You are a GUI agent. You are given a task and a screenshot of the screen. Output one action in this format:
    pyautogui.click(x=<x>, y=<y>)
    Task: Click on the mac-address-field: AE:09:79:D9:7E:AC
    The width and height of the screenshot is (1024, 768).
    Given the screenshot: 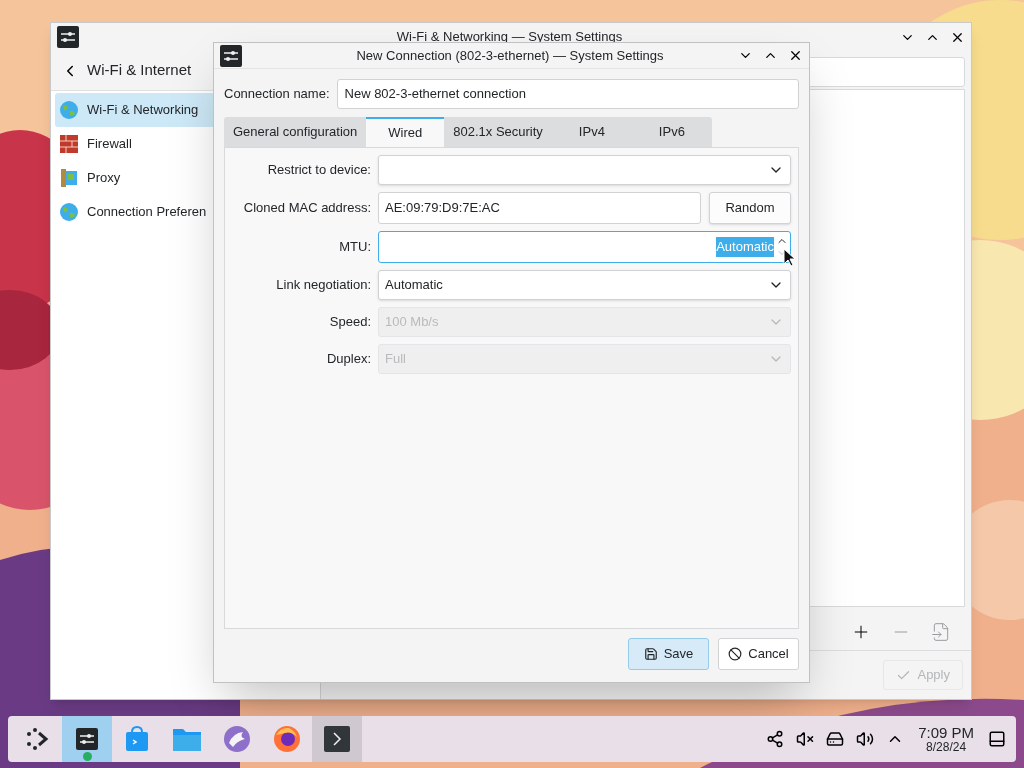 What is the action you would take?
    pyautogui.click(x=539, y=208)
    